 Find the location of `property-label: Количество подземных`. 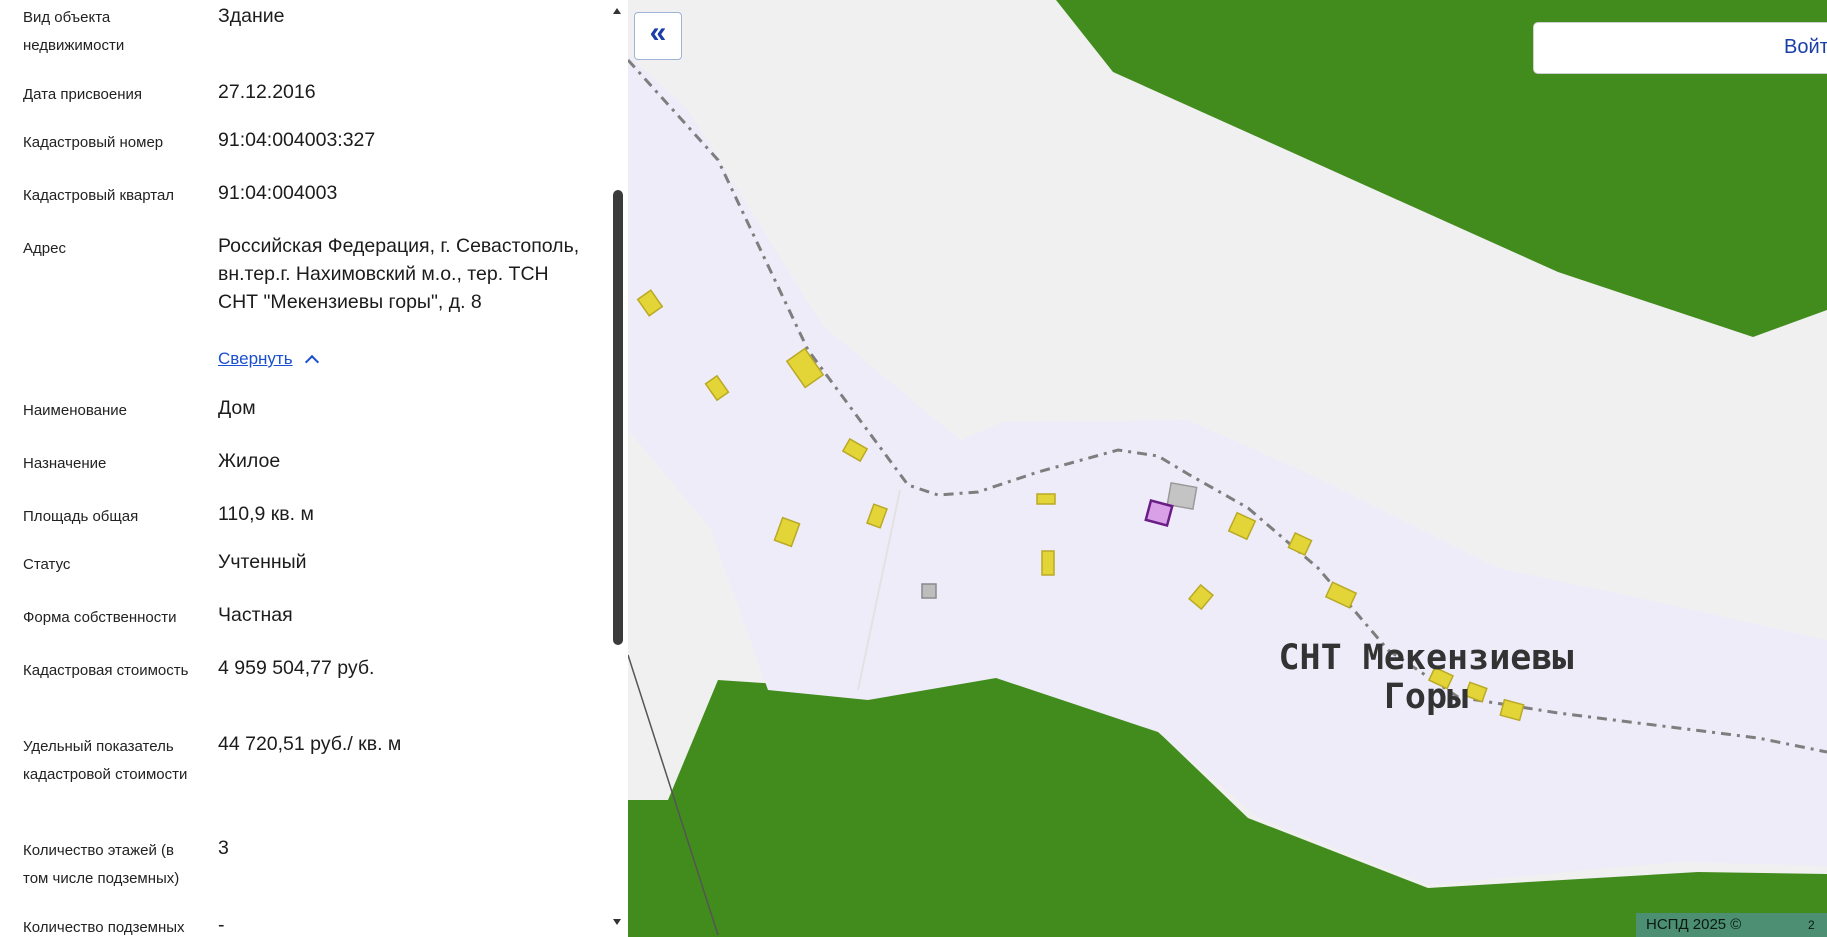

property-label: Количество подземных is located at coordinates (104, 927).